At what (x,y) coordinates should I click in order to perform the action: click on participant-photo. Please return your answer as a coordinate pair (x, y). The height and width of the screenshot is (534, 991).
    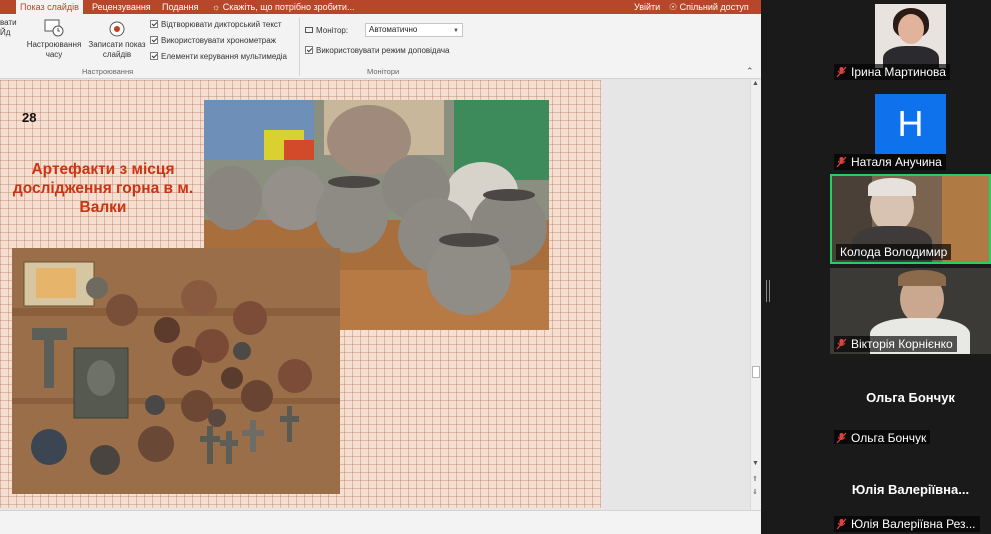
    Looking at the image, I should click on (910, 36).